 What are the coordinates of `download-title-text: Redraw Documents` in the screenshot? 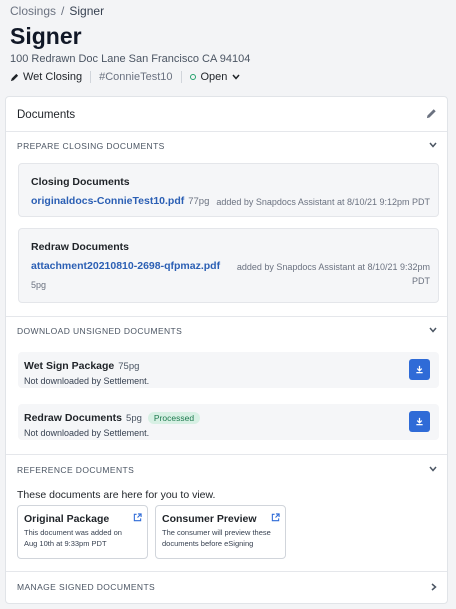 It's located at (73, 418).